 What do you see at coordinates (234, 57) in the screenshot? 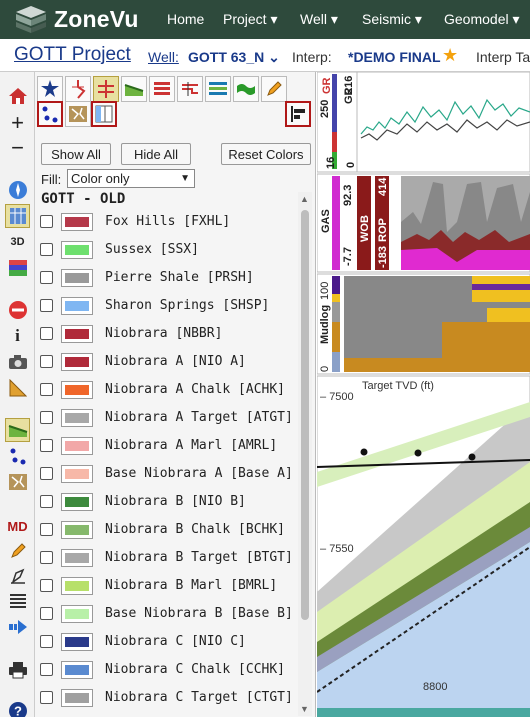
I see `well-selector: GOTT 63_N ⌄` at bounding box center [234, 57].